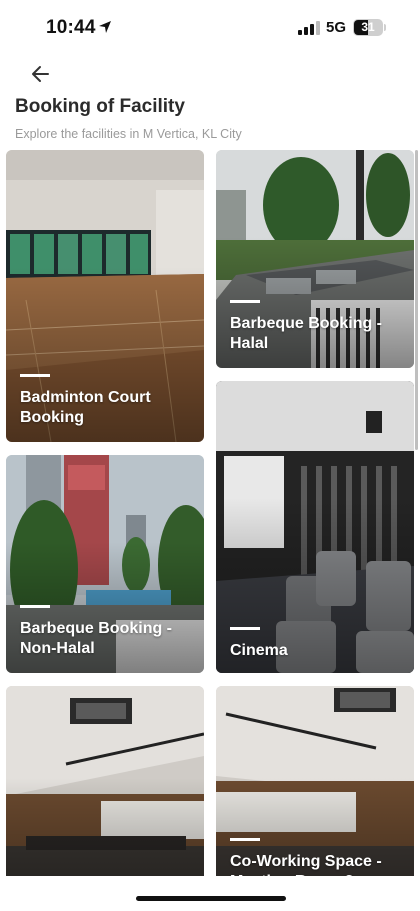 This screenshot has width=420, height=911. I want to click on battery-level: 31, so click(368, 27).